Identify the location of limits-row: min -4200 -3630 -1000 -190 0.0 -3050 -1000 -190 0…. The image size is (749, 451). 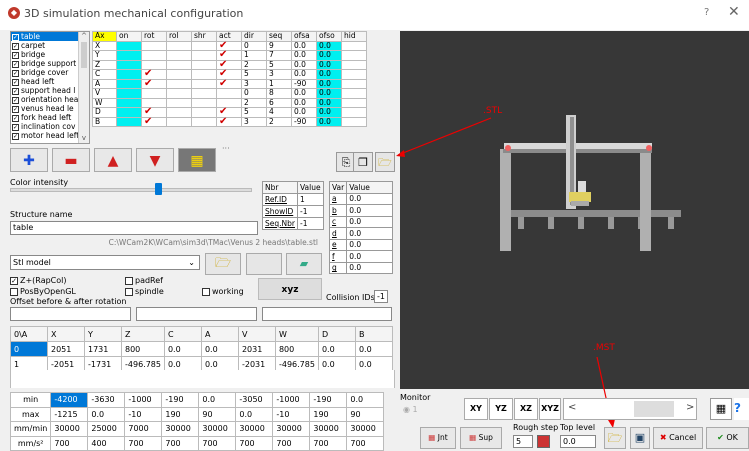
(197, 400).